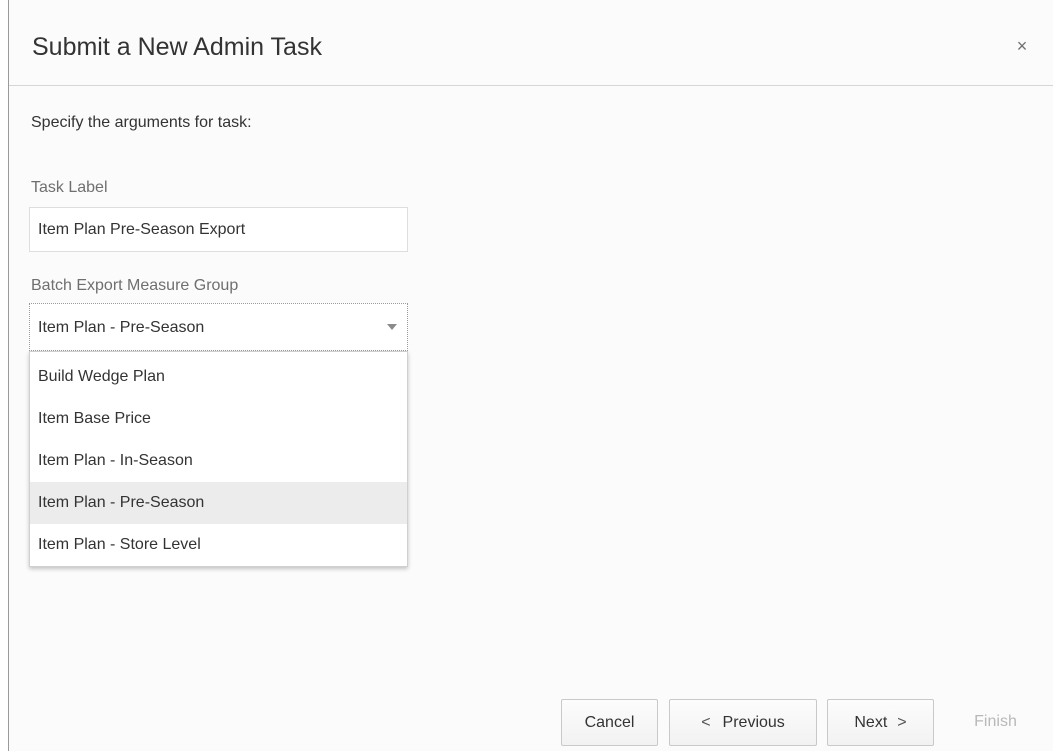  I want to click on dropdown-option-item-plan-pre-season: Item Plan - Pre-Season, so click(218, 503).